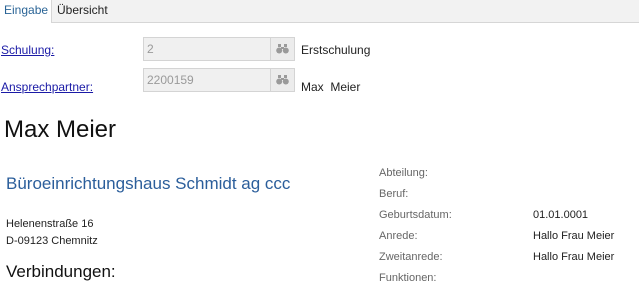 The image size is (639, 301). Describe the element at coordinates (82, 11) in the screenshot. I see `tab-uebersicht: Übersicht` at that location.